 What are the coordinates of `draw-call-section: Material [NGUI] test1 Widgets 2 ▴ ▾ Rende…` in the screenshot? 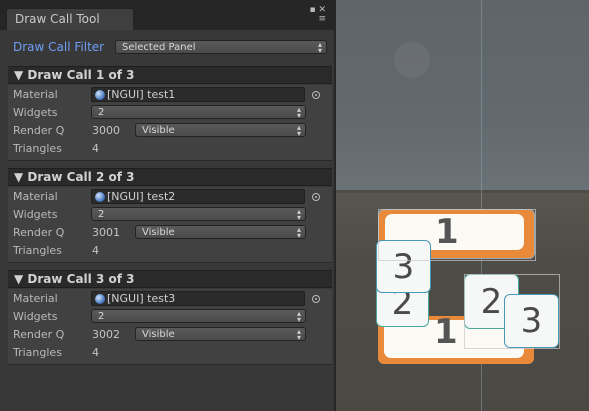 It's located at (170, 123).